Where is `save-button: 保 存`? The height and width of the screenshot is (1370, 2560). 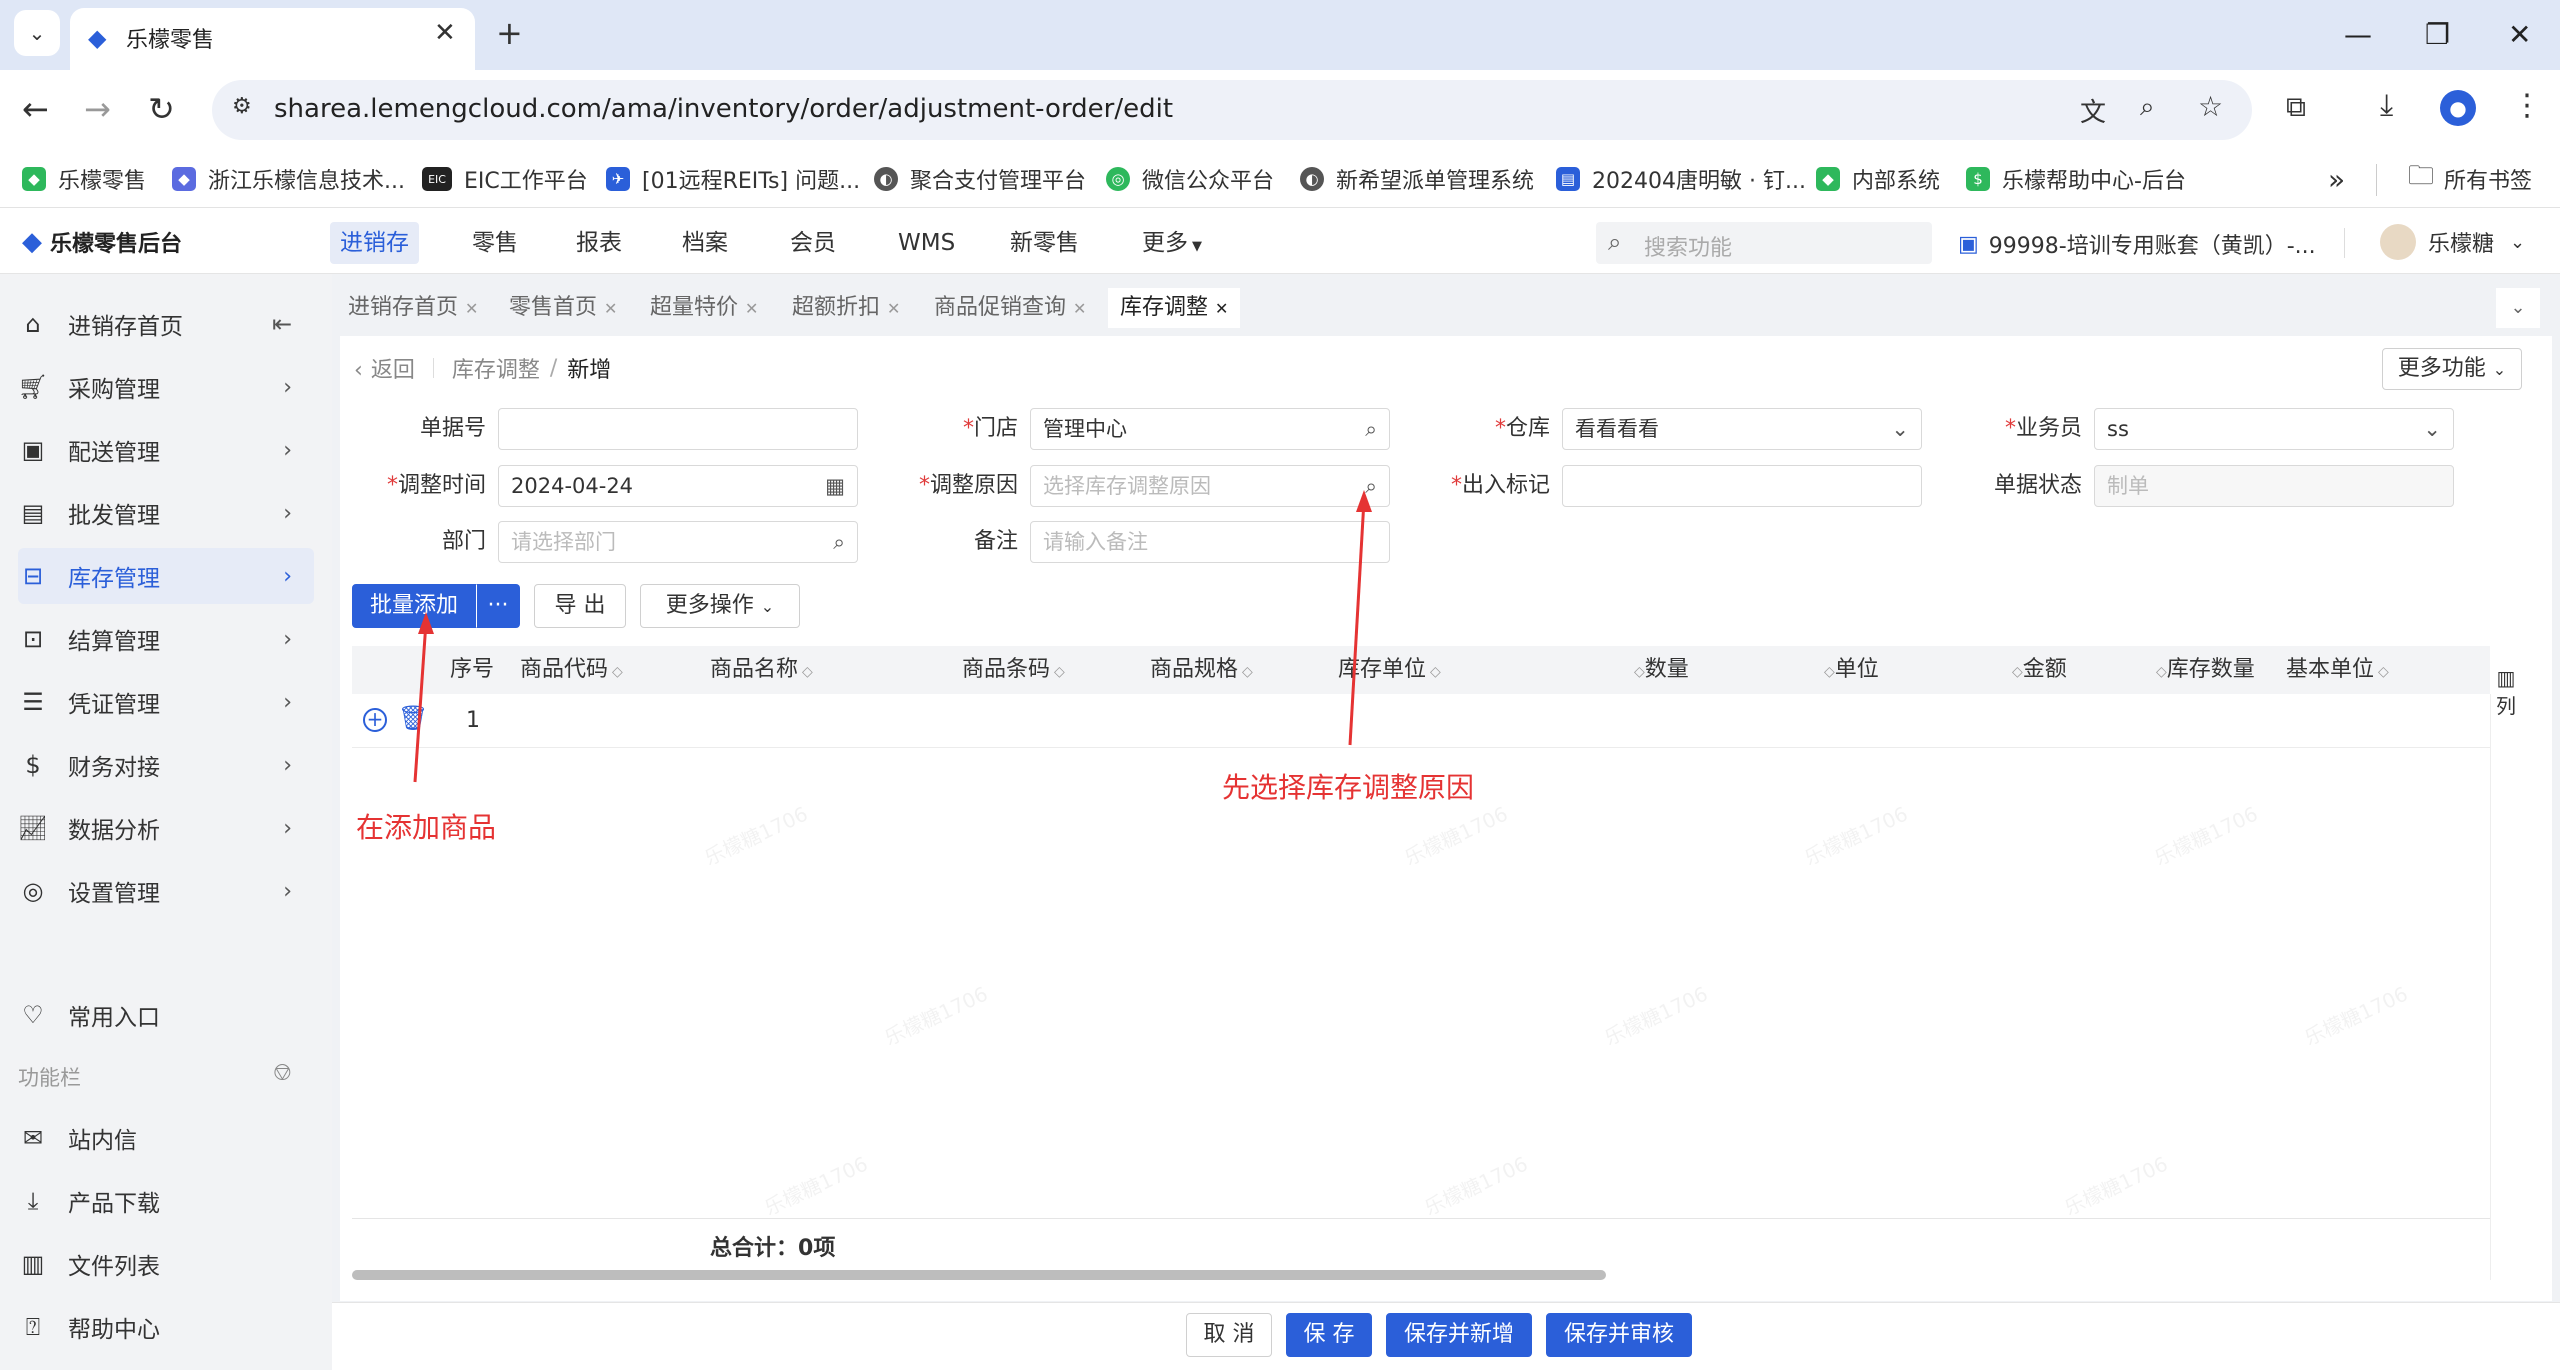
save-button: 保 存 is located at coordinates (1329, 1335).